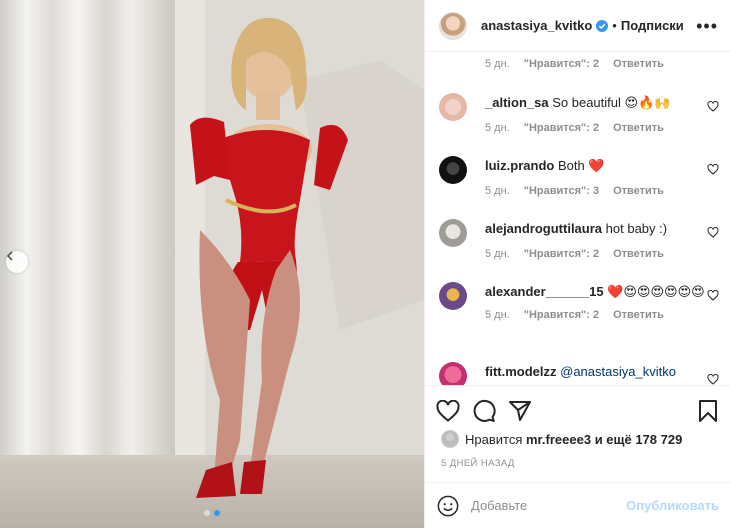 Image resolution: width=730 pixels, height=528 pixels. Describe the element at coordinates (639, 439) in the screenshot. I see `likes-count: и ещё 178 729` at that location.